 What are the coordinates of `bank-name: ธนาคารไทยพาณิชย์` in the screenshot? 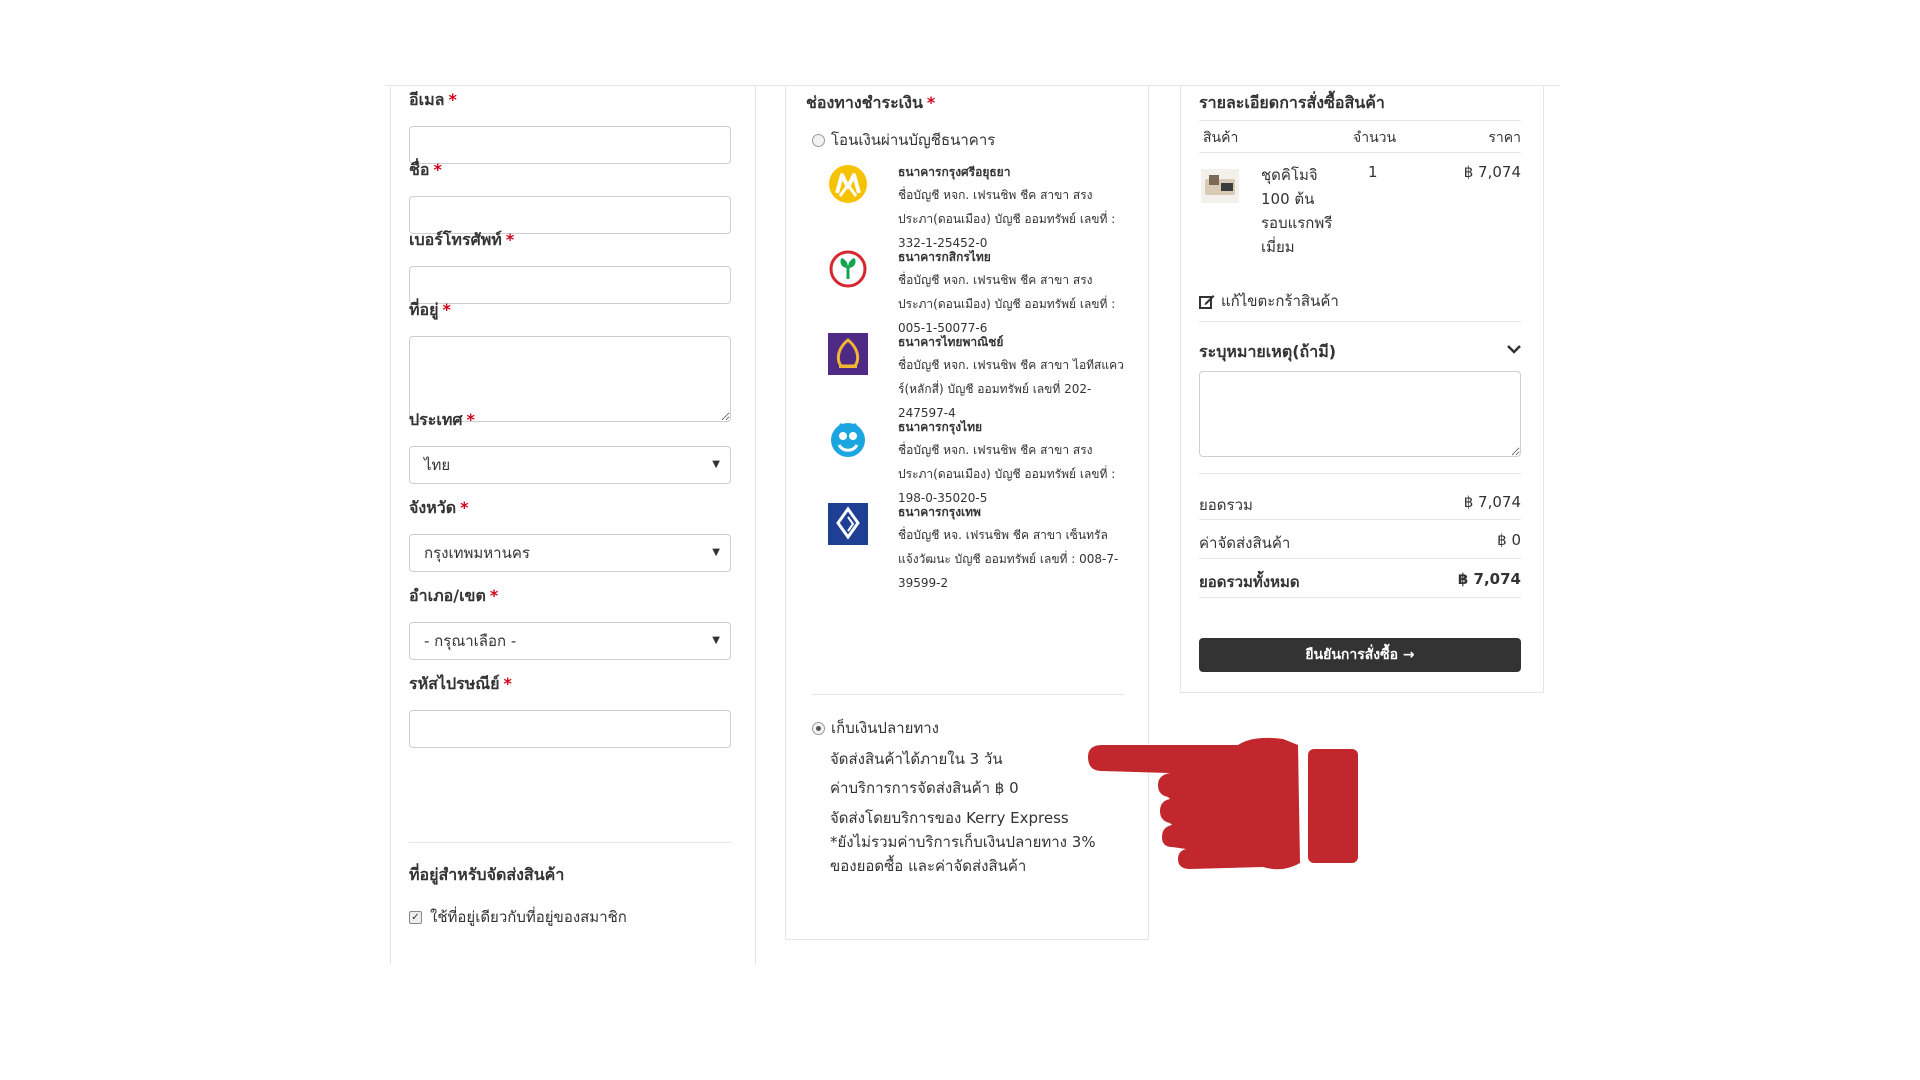 It's located at (951, 342).